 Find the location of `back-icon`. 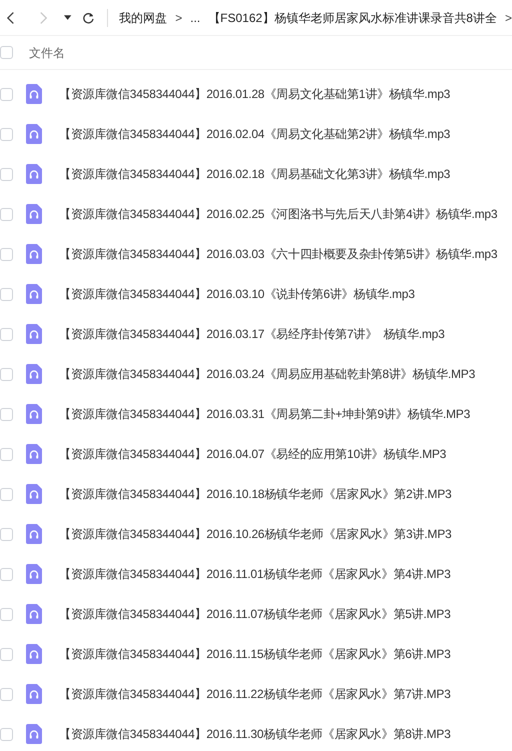

back-icon is located at coordinates (11, 17).